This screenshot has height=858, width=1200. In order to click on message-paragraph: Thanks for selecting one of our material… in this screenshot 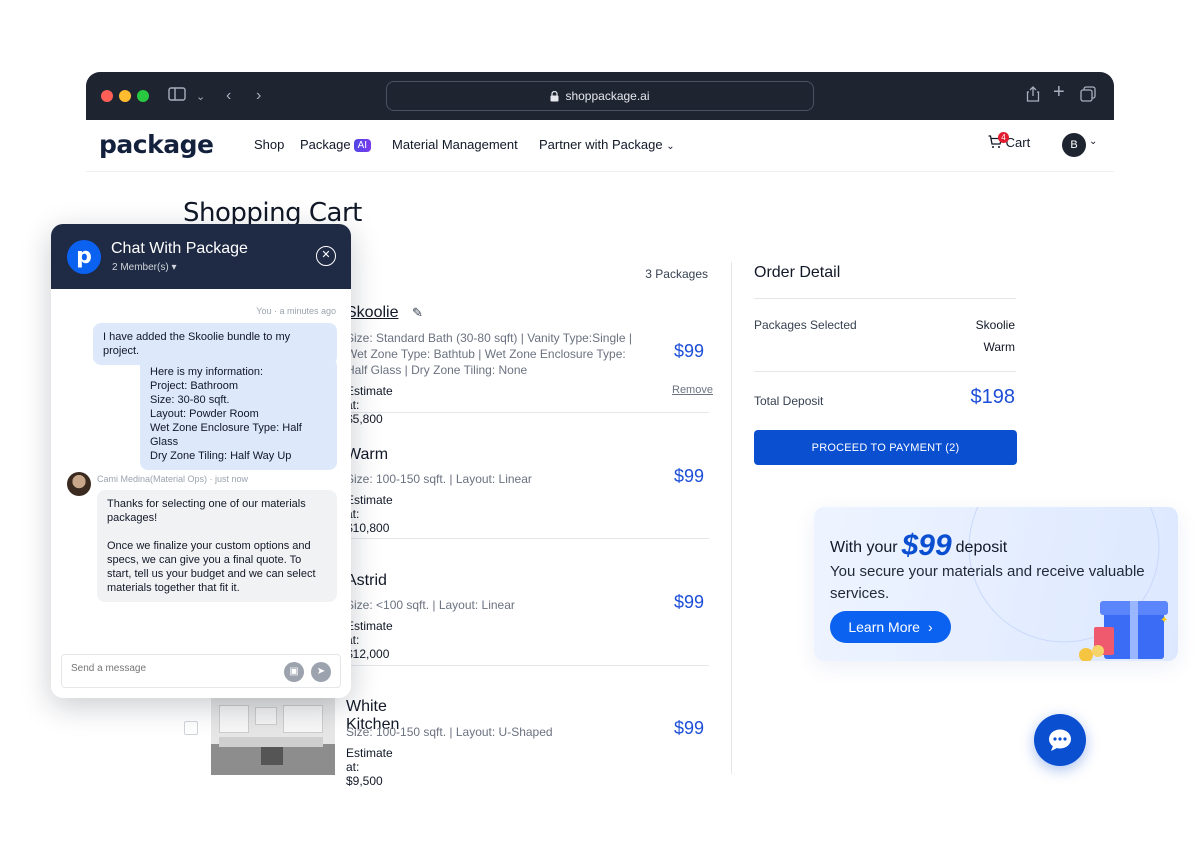, I will do `click(206, 511)`.